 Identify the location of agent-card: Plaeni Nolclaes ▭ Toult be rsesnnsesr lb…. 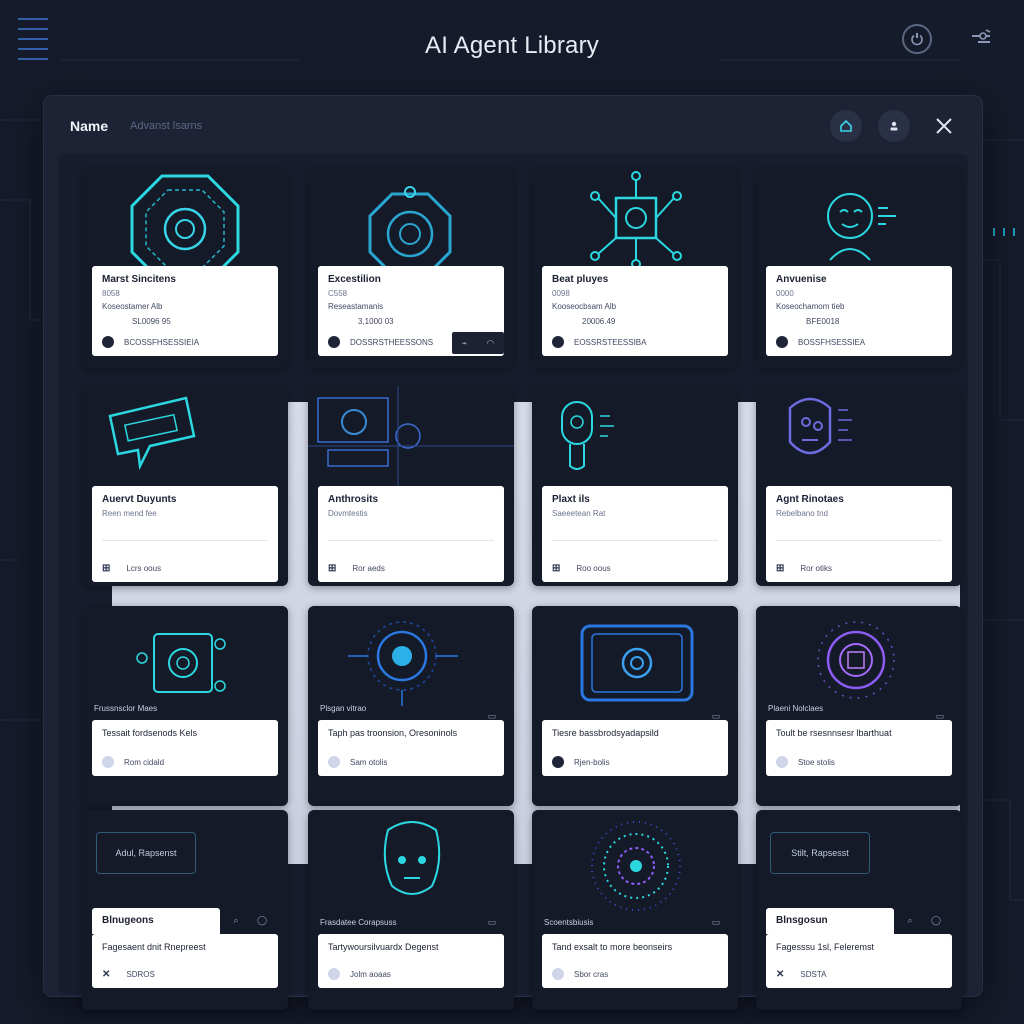
(859, 706).